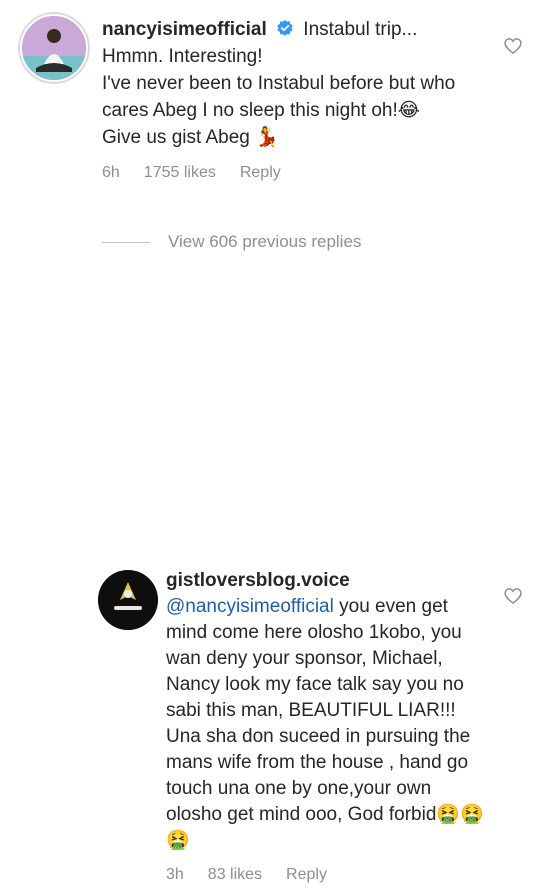 The width and height of the screenshot is (554, 888). I want to click on mention-link: @nancyisimeofficial, so click(250, 606).